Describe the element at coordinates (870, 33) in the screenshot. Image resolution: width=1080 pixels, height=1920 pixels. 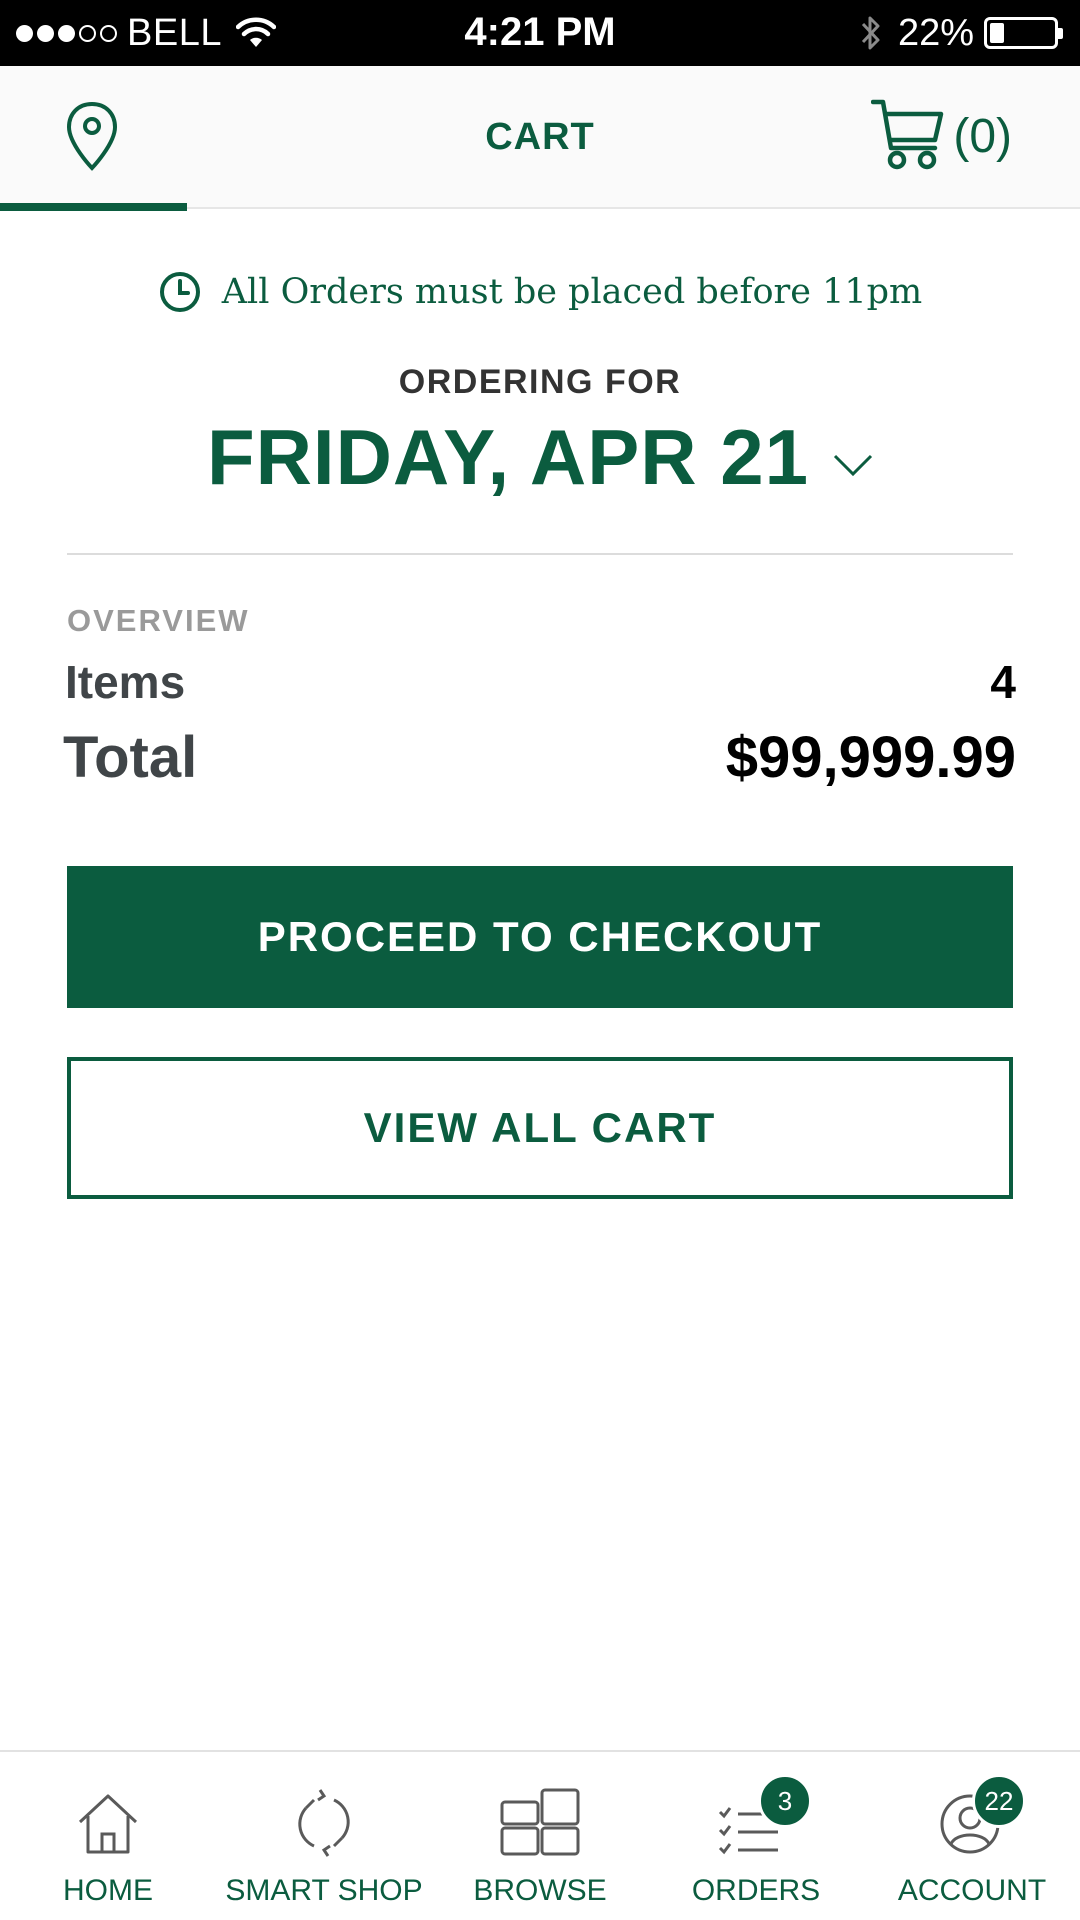
I see `bluetooth-icon` at that location.